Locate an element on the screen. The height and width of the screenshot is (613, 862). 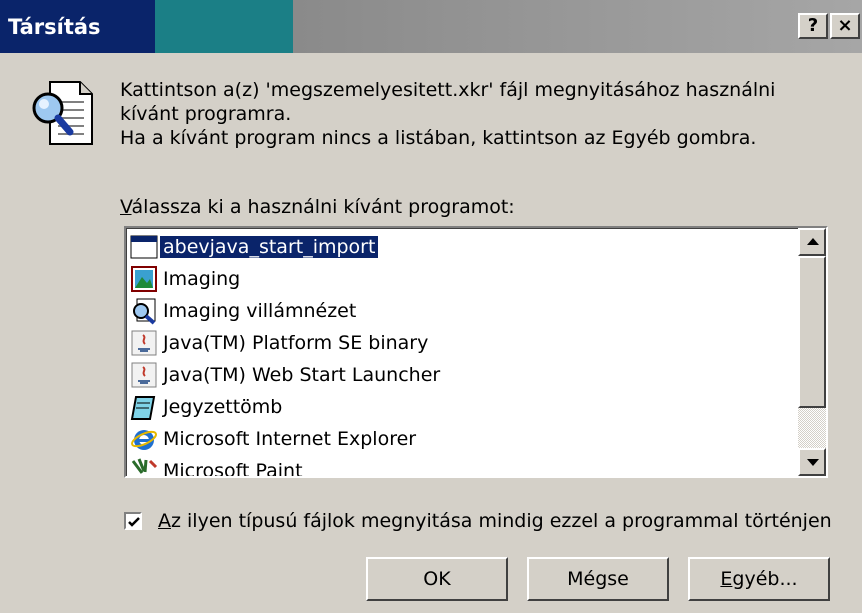
scroll-thumb is located at coordinates (812, 332).